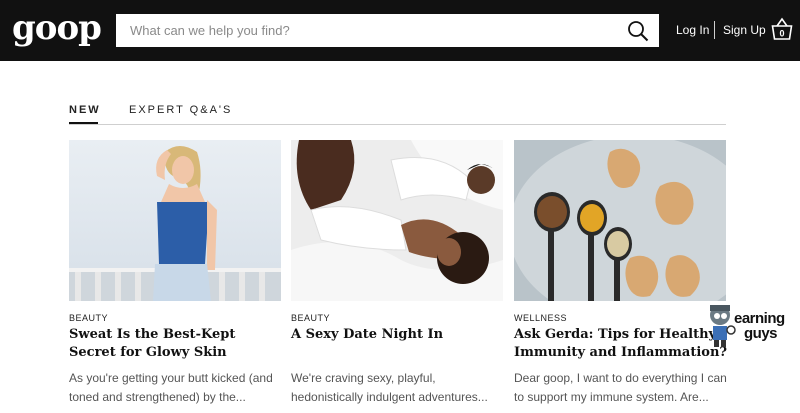  I want to click on watermark-line-1: earning, so click(759, 318).